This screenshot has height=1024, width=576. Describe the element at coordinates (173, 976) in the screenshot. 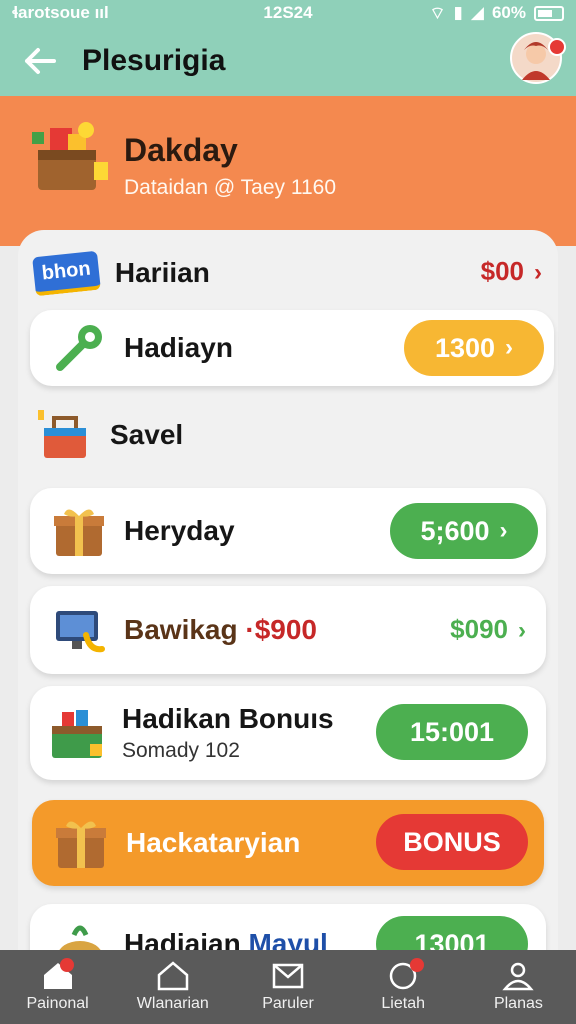

I see `house-outline-icon` at that location.